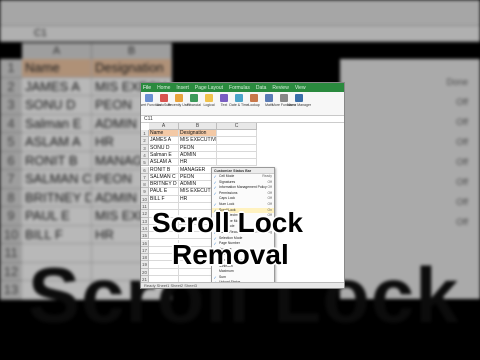  Describe the element at coordinates (132, 68) in the screenshot. I see `background-cell: Designation` at that location.